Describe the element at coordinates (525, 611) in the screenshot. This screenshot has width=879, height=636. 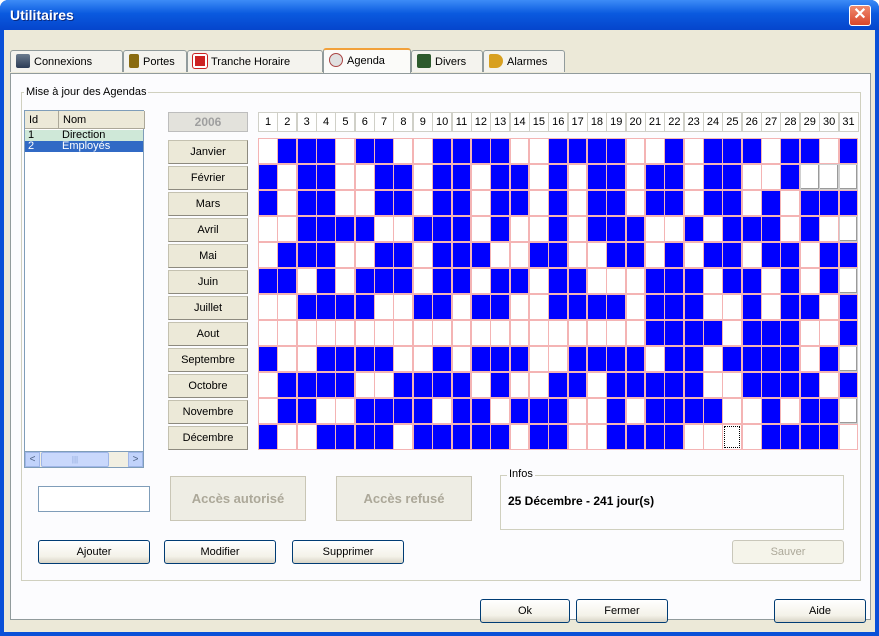
I see `ok-button: Ok` at that location.